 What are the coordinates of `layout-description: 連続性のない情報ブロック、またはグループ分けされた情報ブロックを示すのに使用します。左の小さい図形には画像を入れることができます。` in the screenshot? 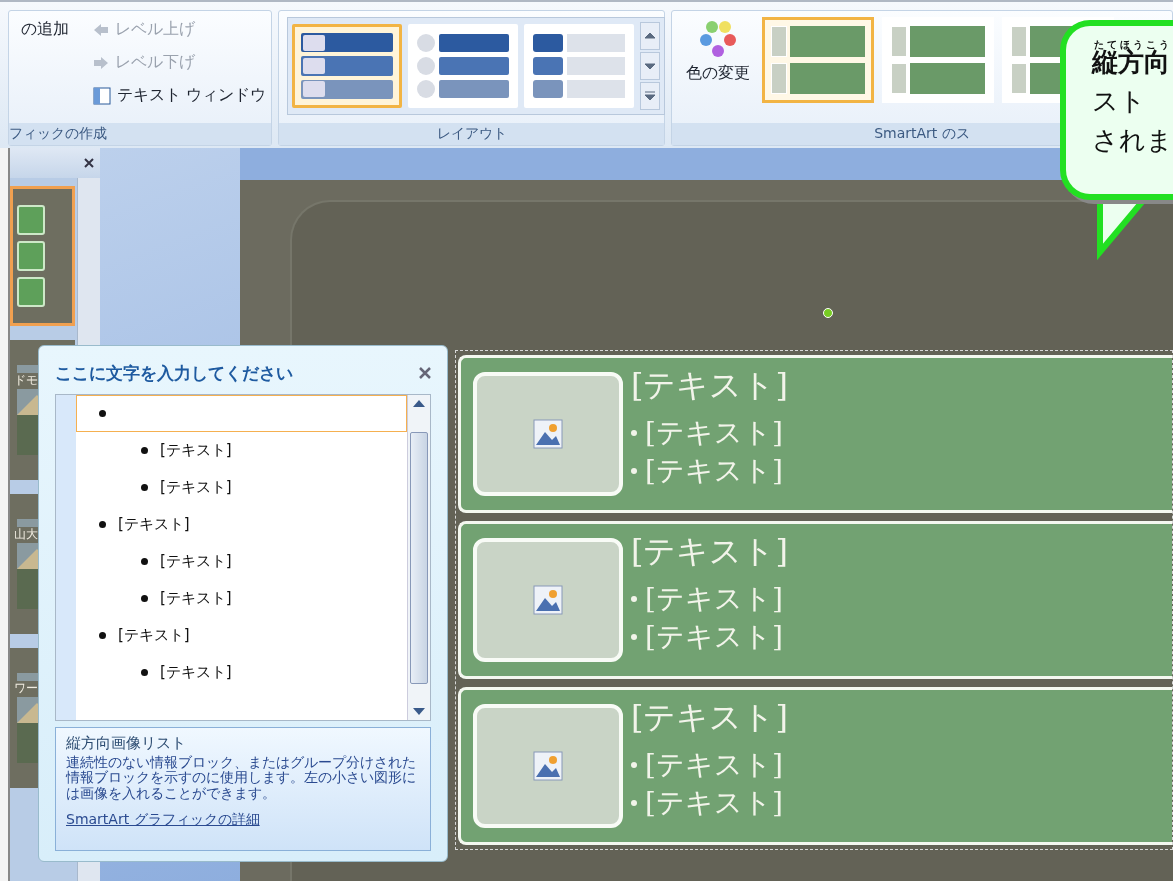 It's located at (241, 778).